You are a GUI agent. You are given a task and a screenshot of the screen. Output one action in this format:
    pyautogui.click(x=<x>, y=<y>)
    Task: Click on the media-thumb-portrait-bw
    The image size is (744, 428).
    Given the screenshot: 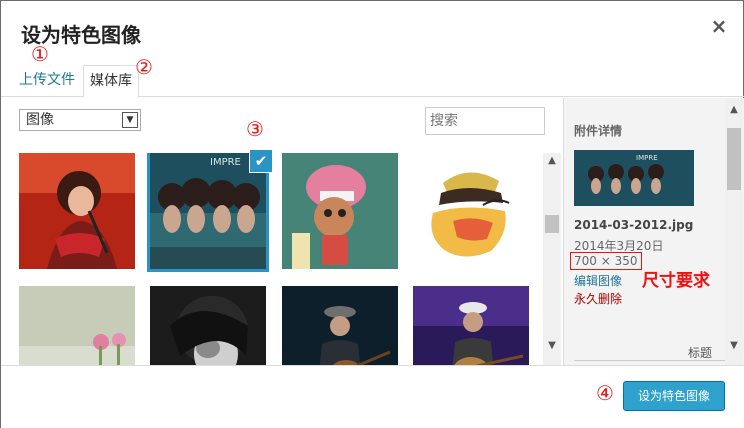 What is the action you would take?
    pyautogui.click(x=208, y=325)
    